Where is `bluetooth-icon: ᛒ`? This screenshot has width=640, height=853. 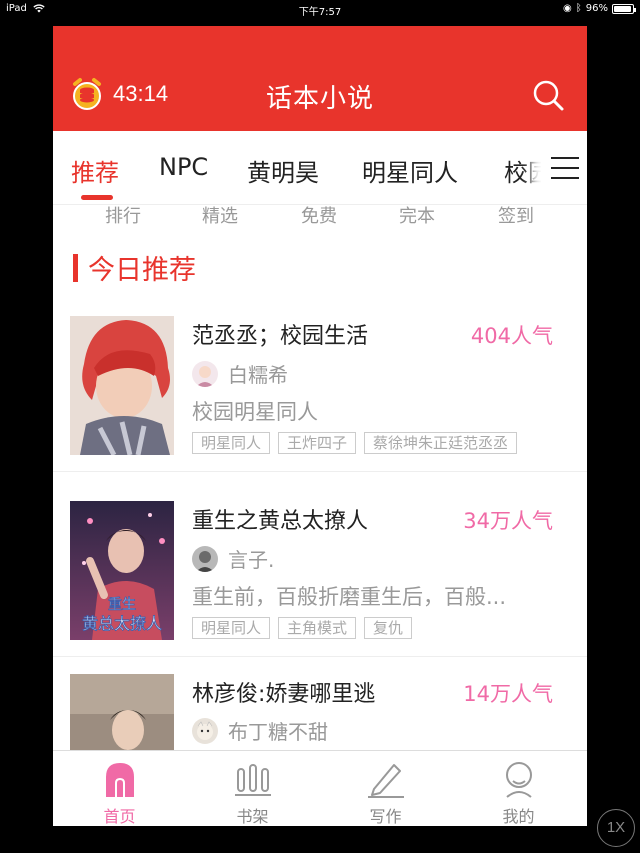
bluetooth-icon: ᛒ is located at coordinates (578, 8).